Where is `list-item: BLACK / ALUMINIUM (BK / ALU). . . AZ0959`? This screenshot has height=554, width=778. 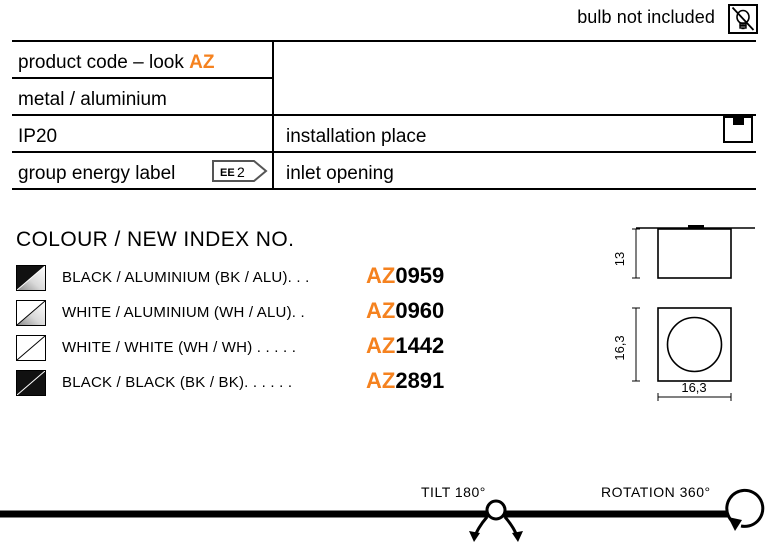
list-item: BLACK / ALUMINIUM (BK / ALU). . . AZ0959 is located at coordinates (251, 278).